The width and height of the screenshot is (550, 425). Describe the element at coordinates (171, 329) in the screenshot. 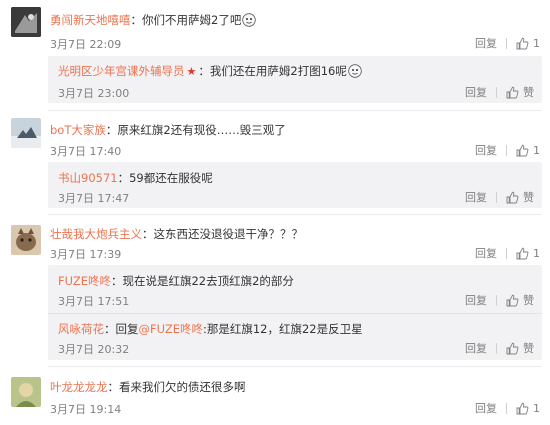

I see `mention-link: @FUZE咚咚` at that location.